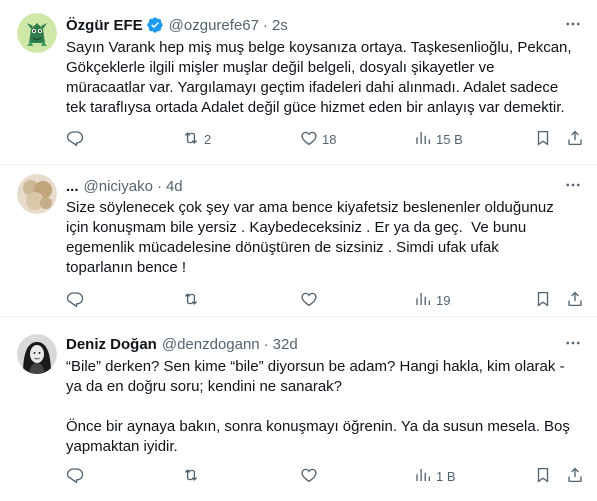  Describe the element at coordinates (111, 344) in the screenshot. I see `author-name: Deniz Doğan` at that location.